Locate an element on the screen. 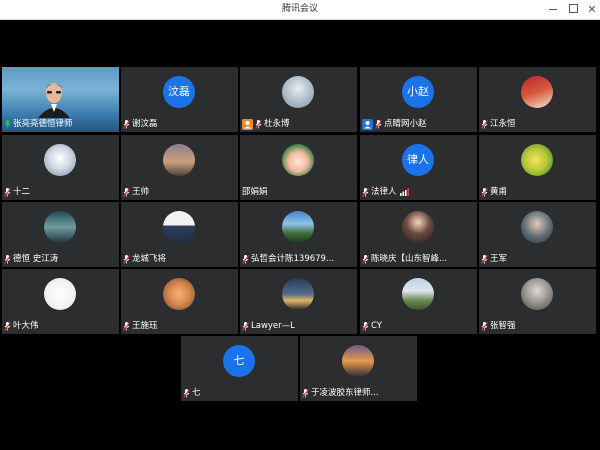 The height and width of the screenshot is (450, 600). participant-label: 十二 is located at coordinates (17, 192).